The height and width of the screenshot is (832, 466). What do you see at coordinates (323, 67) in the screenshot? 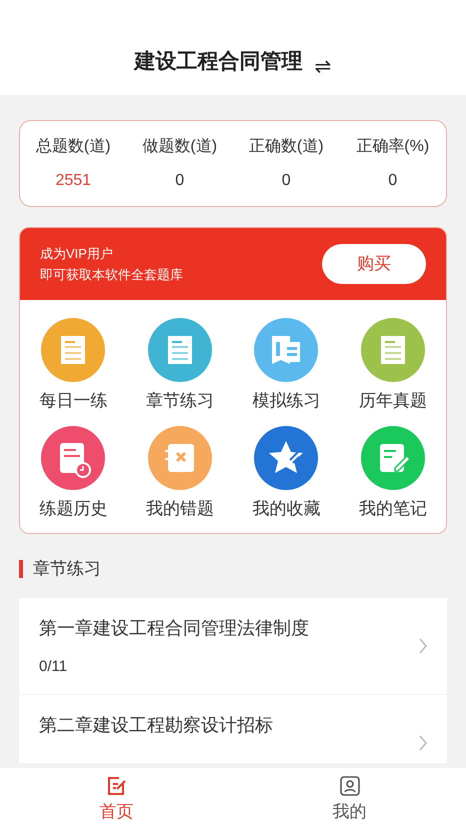
I see `switch-button: ⇌` at bounding box center [323, 67].